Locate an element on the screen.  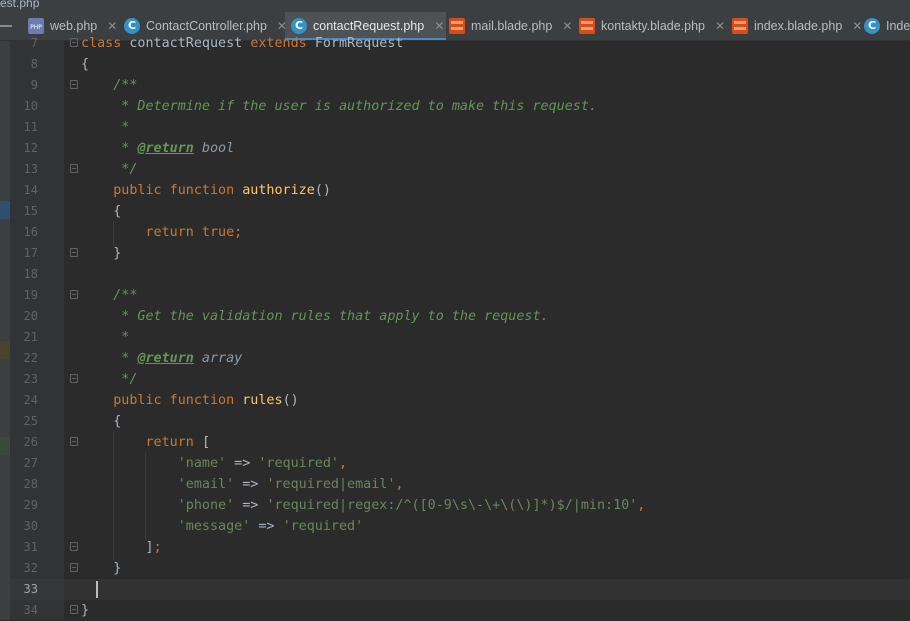
code-line: 16 return true; is located at coordinates (455, 232).